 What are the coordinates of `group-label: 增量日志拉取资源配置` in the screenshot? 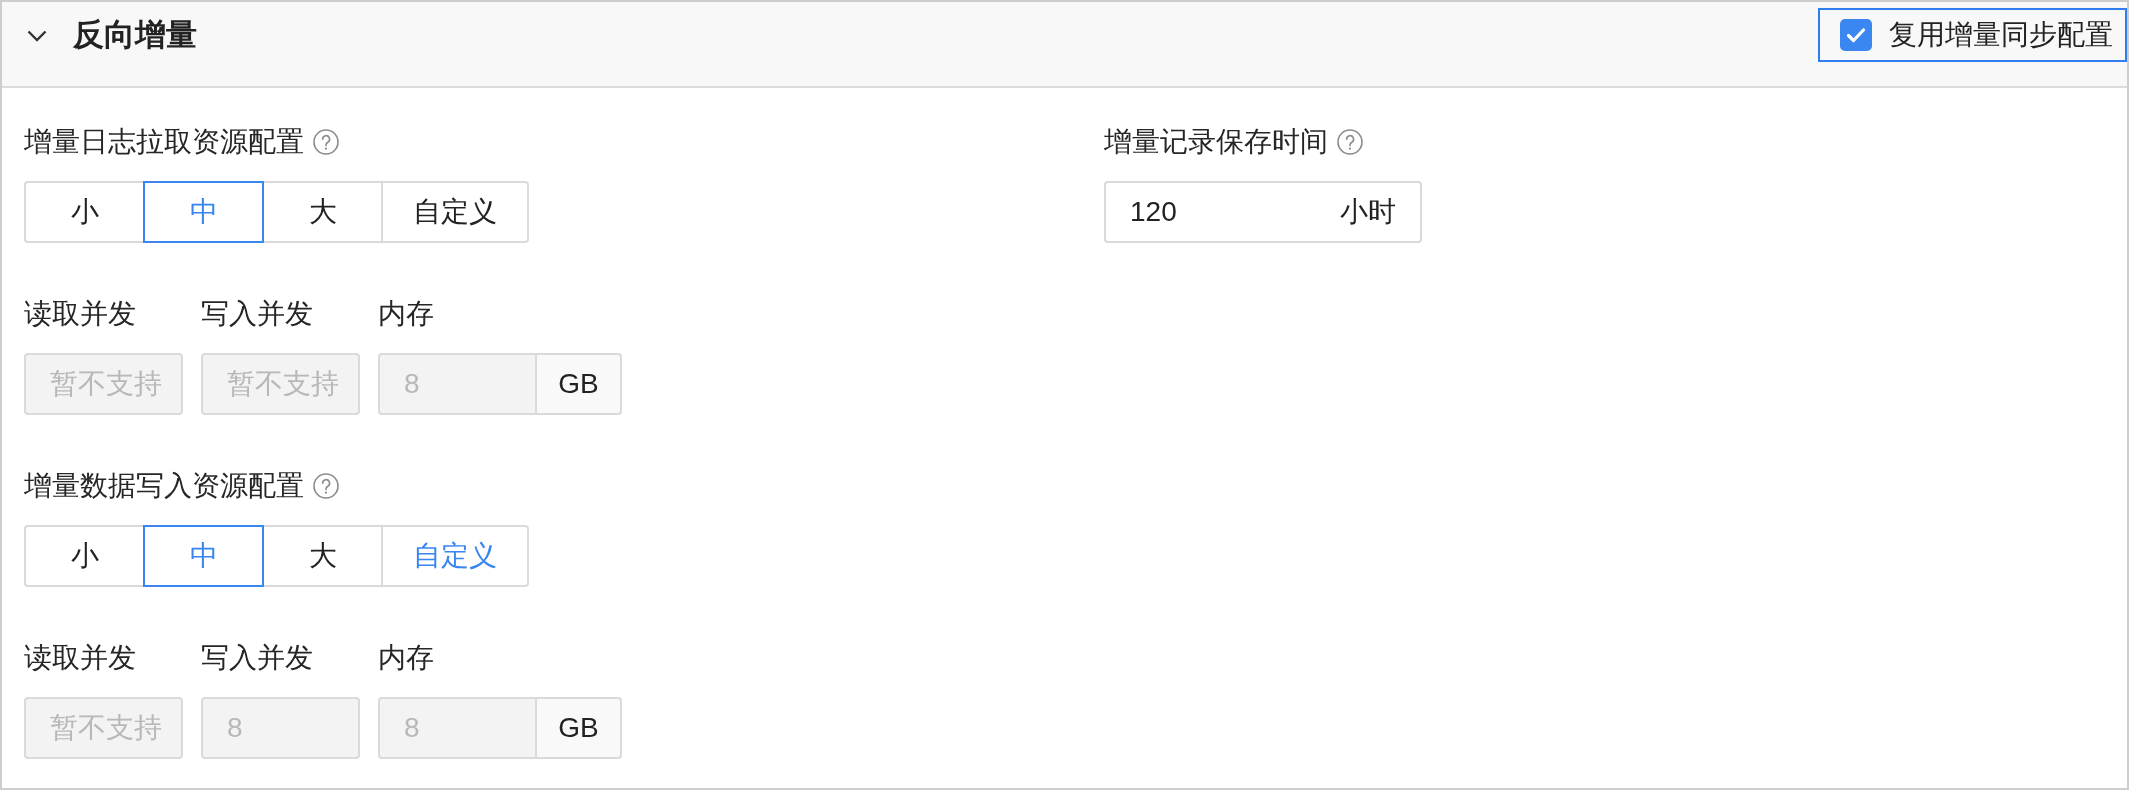 It's located at (164, 142).